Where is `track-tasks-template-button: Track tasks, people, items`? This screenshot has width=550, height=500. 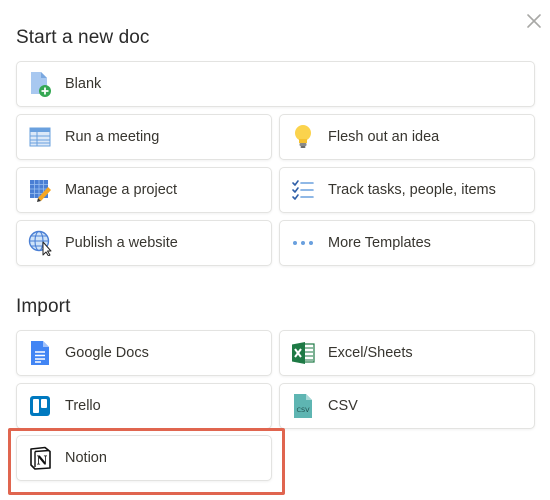
track-tasks-template-button: Track tasks, people, items is located at coordinates (407, 190).